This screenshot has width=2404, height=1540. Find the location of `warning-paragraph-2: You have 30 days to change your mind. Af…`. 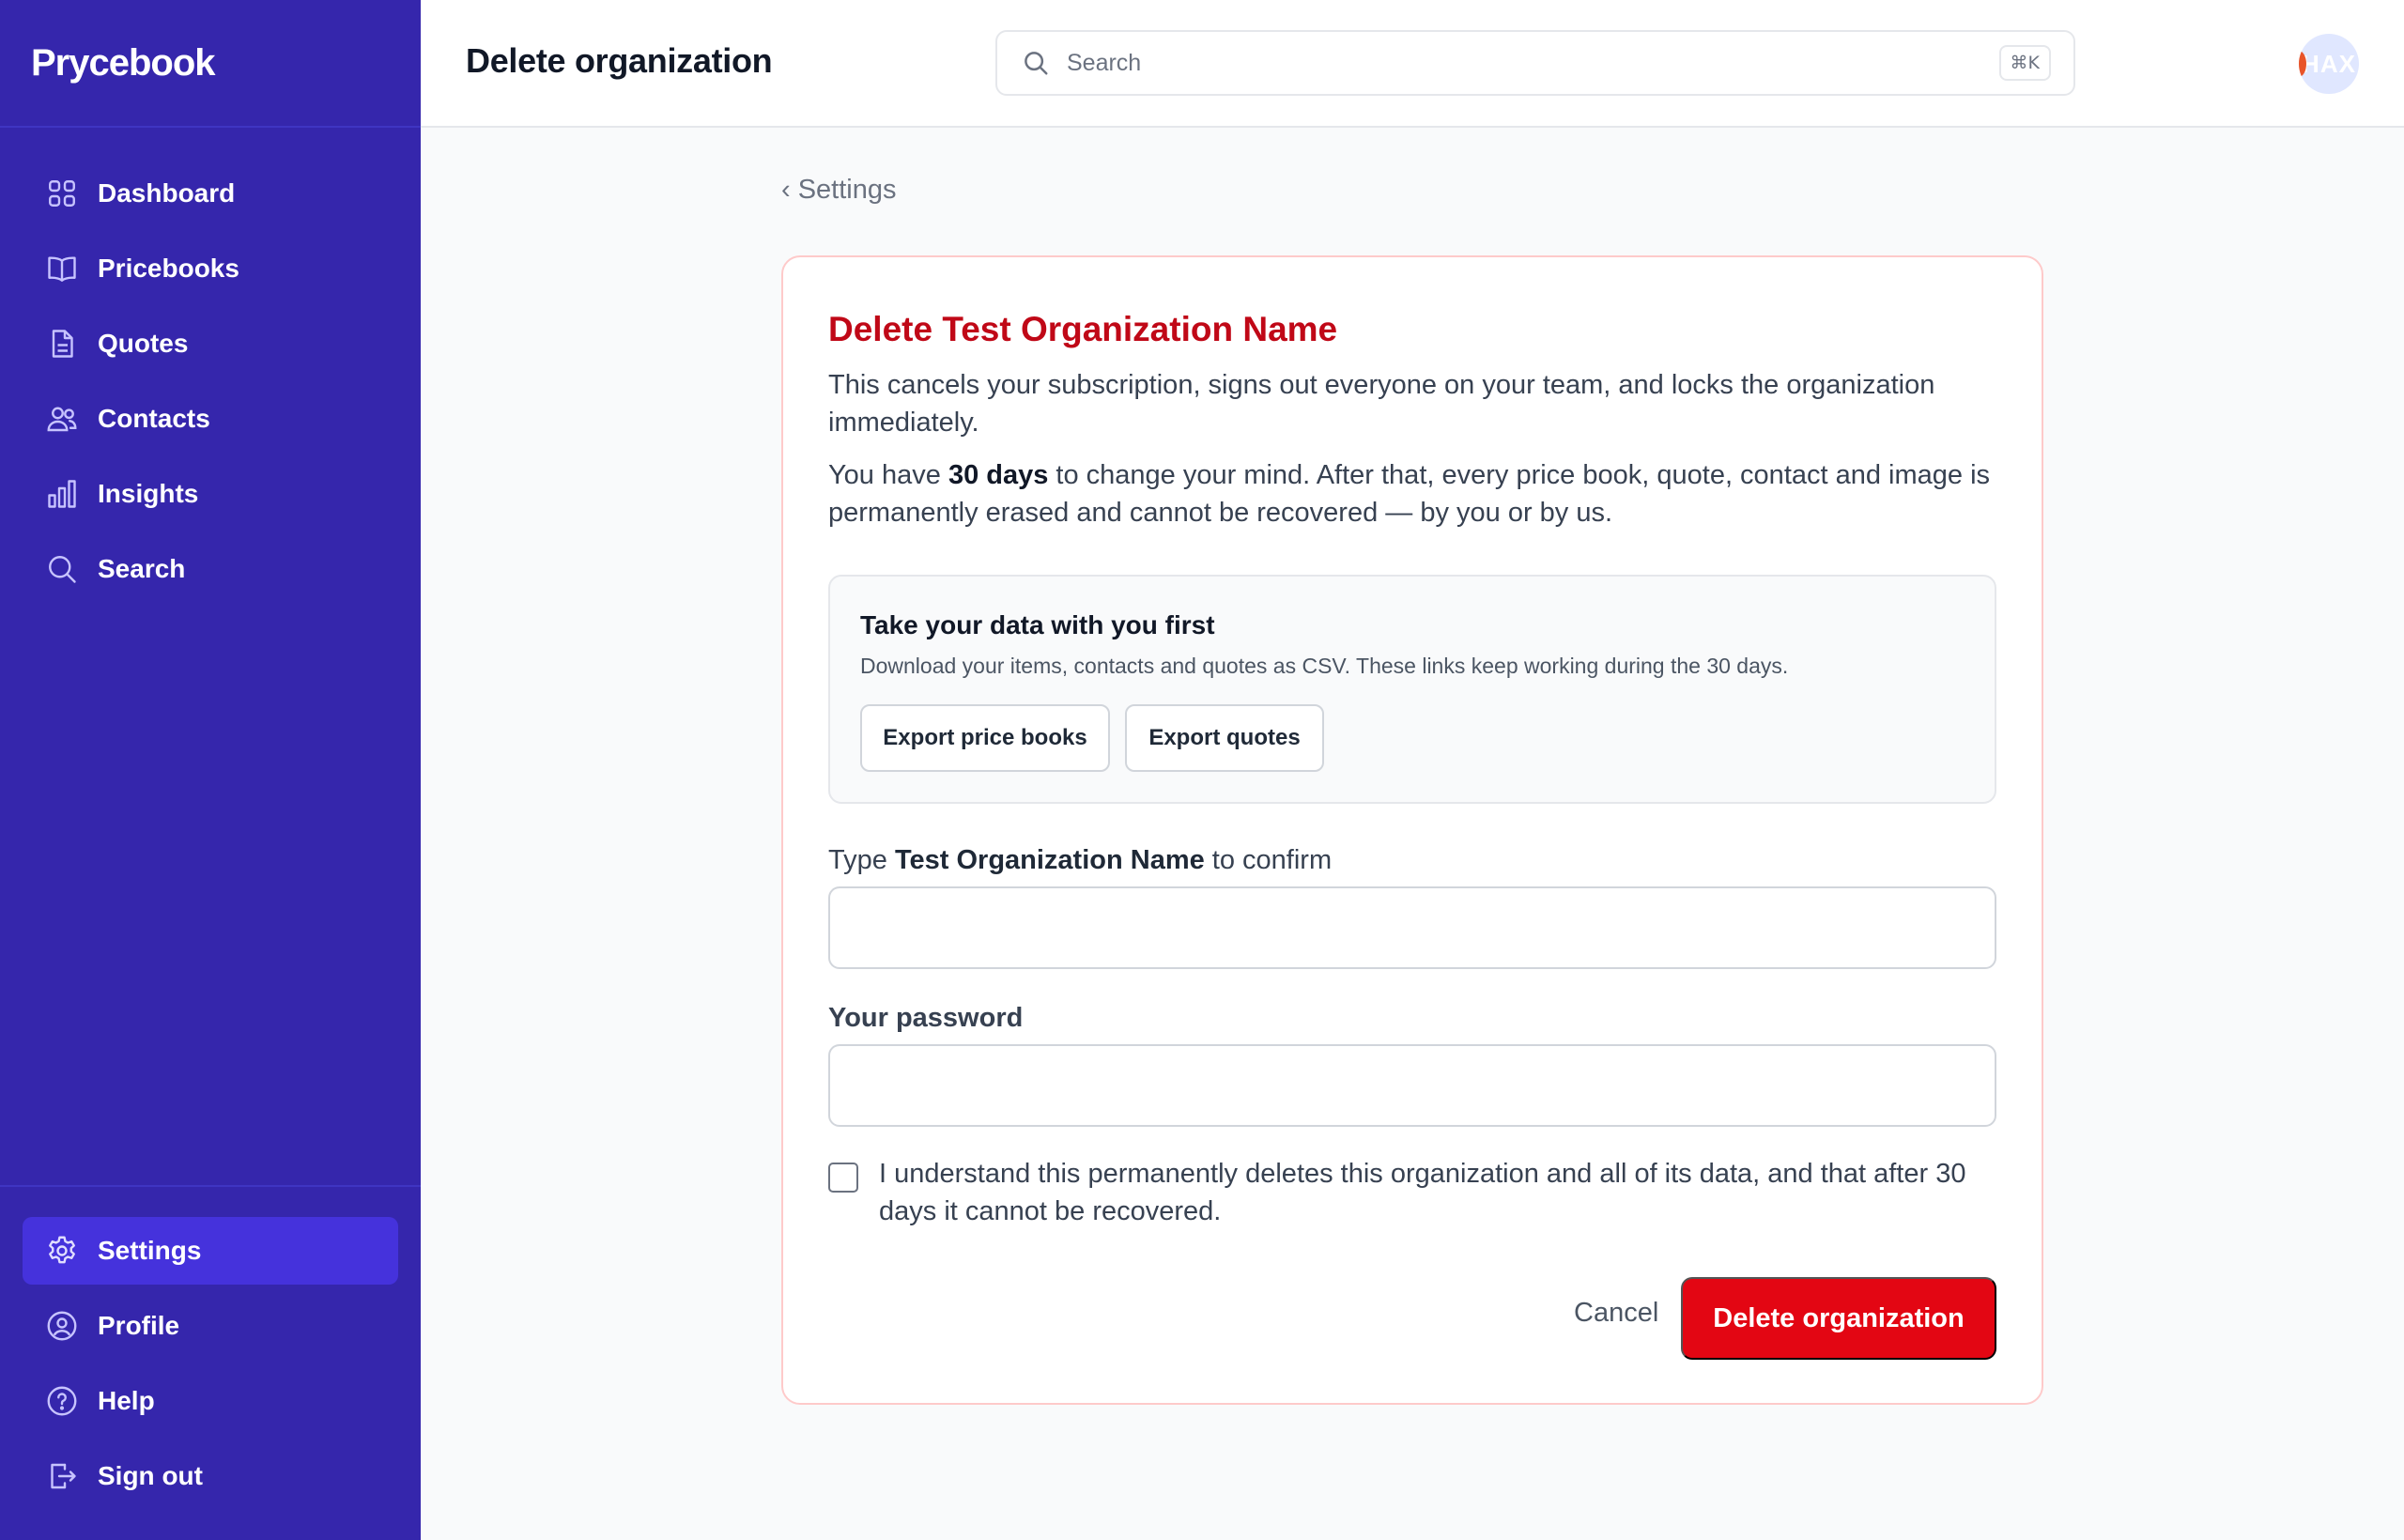

warning-paragraph-2: You have 30 days to change your mind. Af… is located at coordinates (1412, 493).